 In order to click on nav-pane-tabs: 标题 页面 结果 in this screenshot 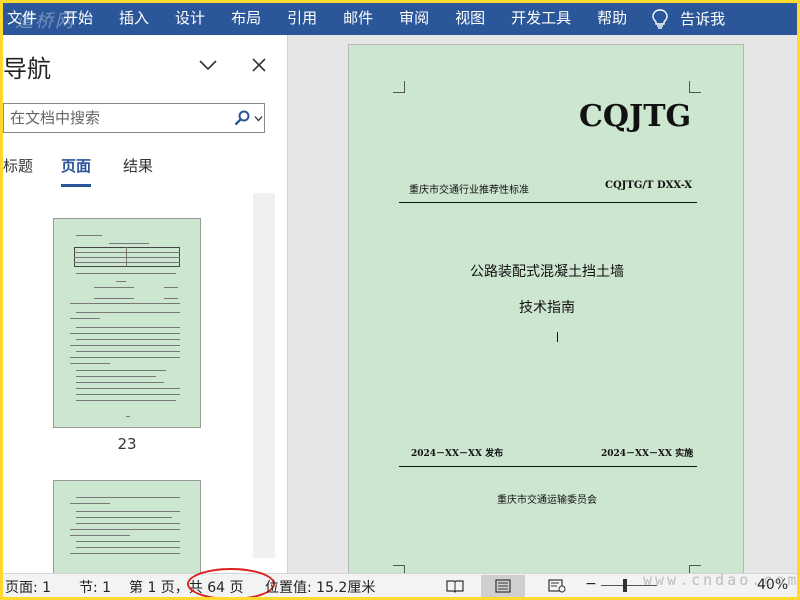, I will do `click(138, 172)`.